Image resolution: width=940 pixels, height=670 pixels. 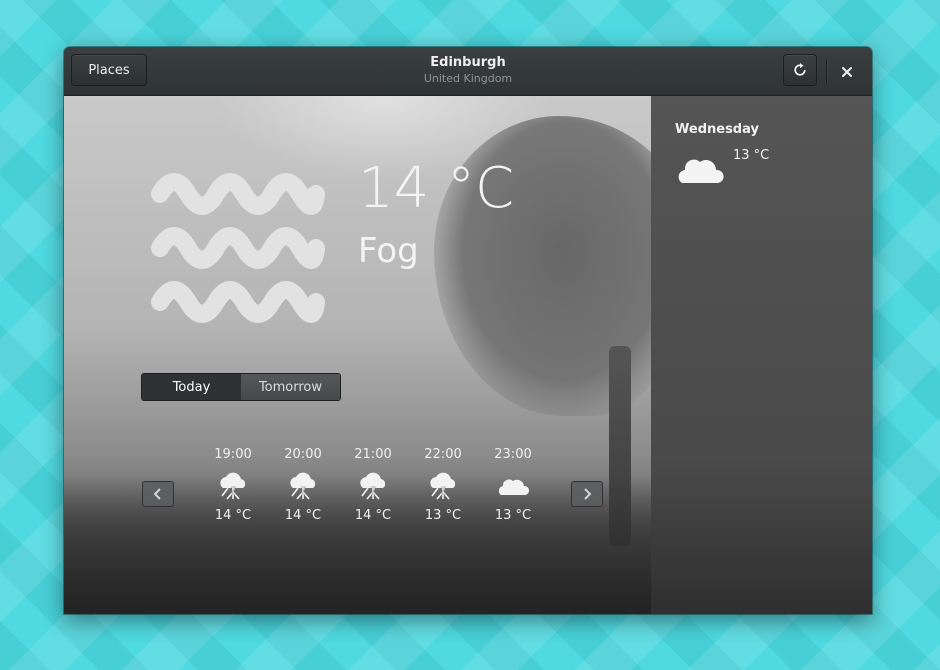 I want to click on forecast-hour-time: 19:00, so click(x=233, y=454).